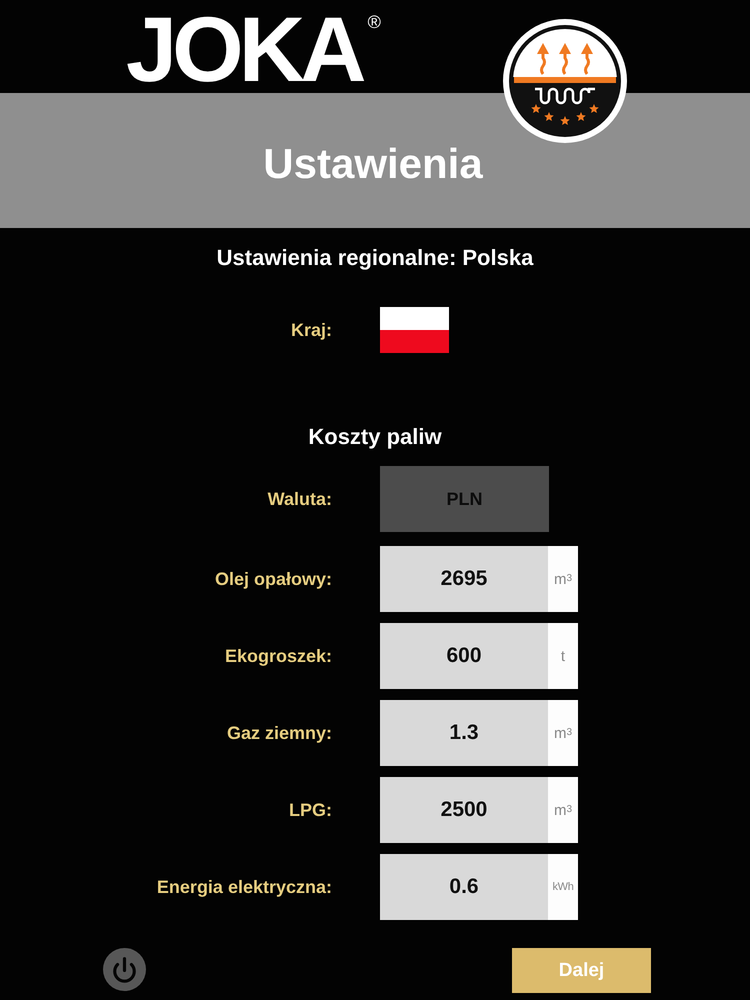 The width and height of the screenshot is (750, 1000). What do you see at coordinates (565, 81) in the screenshot?
I see `heating-emblem-icon` at bounding box center [565, 81].